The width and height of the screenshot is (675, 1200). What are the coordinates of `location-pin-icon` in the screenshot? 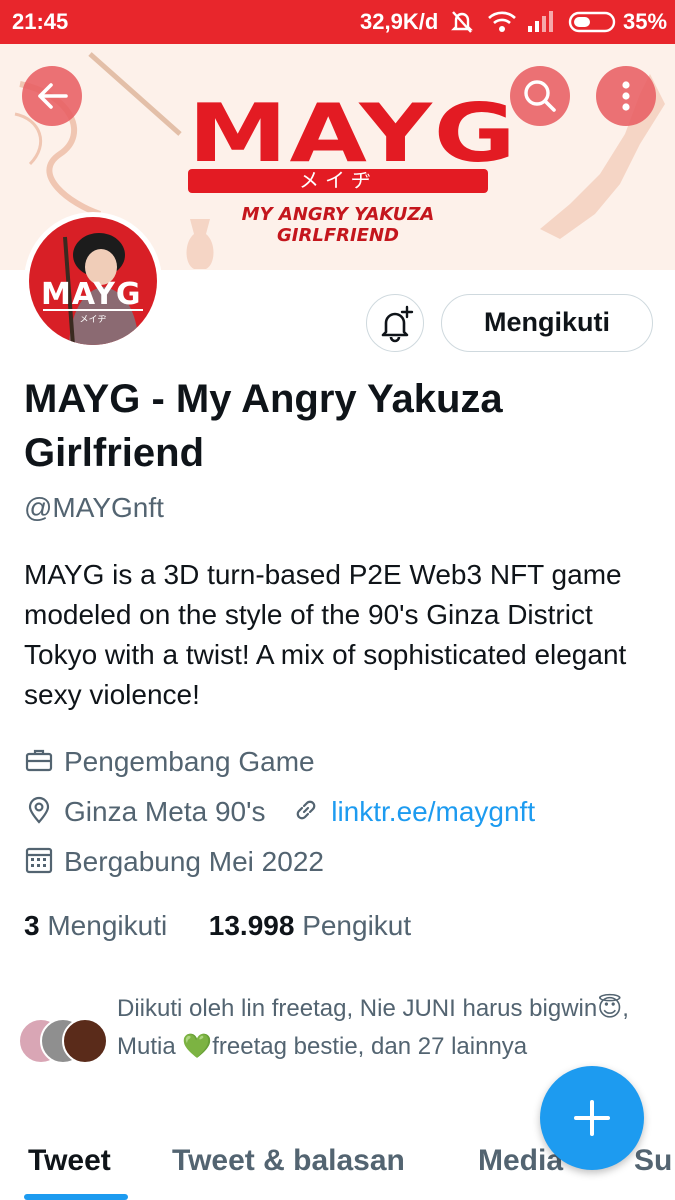 It's located at (39, 810).